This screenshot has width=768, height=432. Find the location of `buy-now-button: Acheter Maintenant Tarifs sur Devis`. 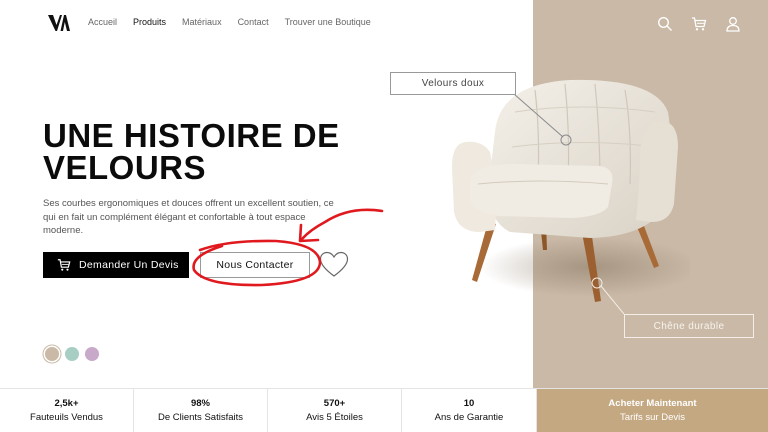

buy-now-button: Acheter Maintenant Tarifs sur Devis is located at coordinates (652, 410).